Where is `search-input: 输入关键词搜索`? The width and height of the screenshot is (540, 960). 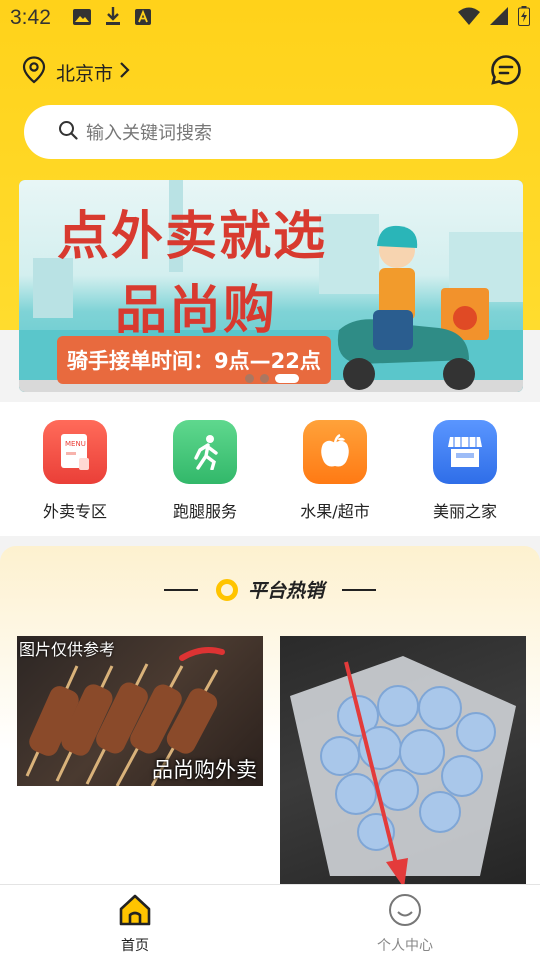 search-input: 输入关键词搜索 is located at coordinates (149, 132).